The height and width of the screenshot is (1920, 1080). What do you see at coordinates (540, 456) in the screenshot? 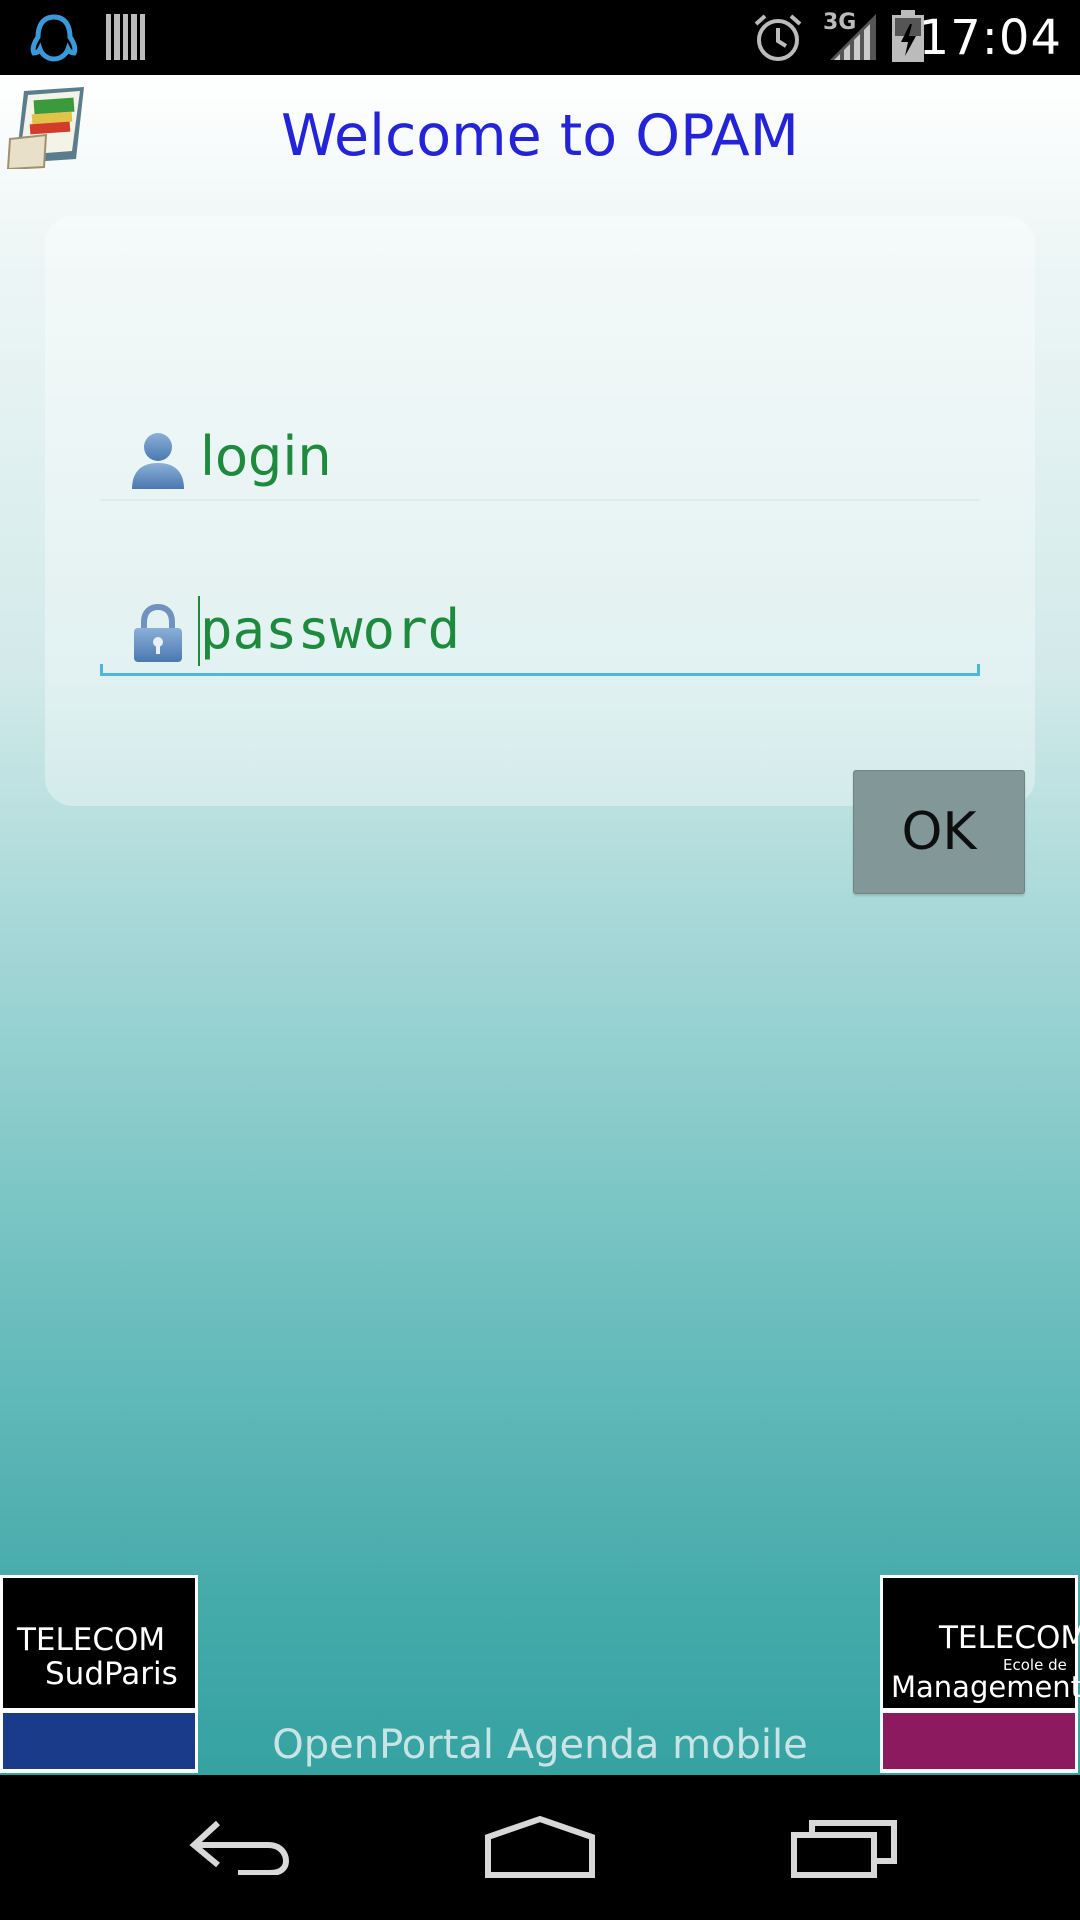
I see `login-field: login` at bounding box center [540, 456].